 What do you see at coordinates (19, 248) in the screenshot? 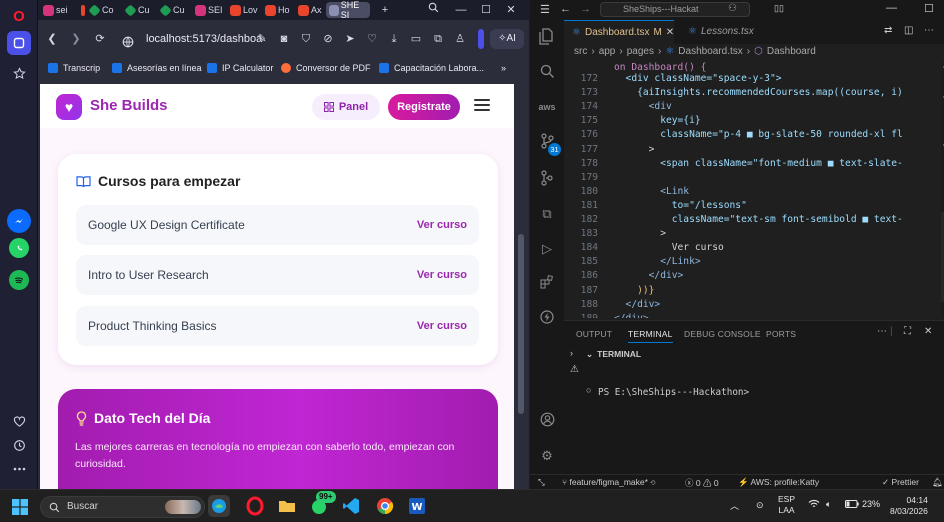
I see `whatsapp-icon` at bounding box center [19, 248].